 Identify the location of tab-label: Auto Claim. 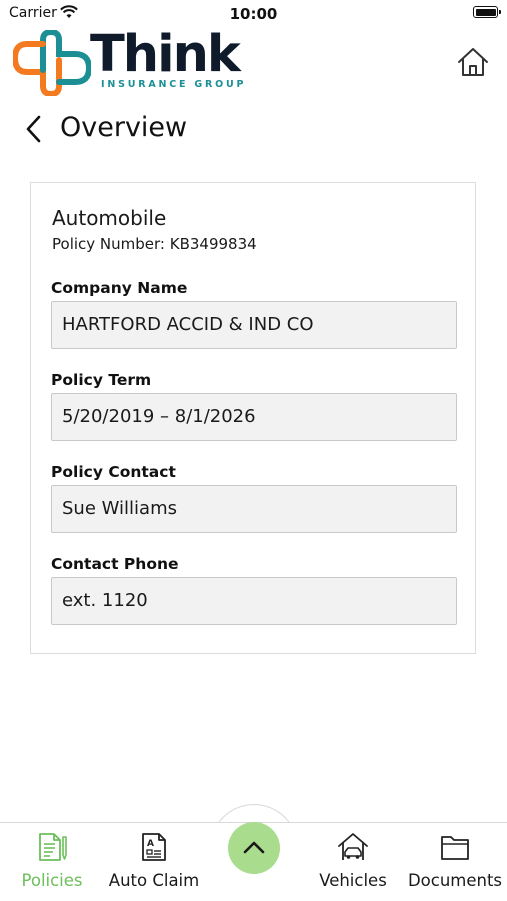
(154, 880).